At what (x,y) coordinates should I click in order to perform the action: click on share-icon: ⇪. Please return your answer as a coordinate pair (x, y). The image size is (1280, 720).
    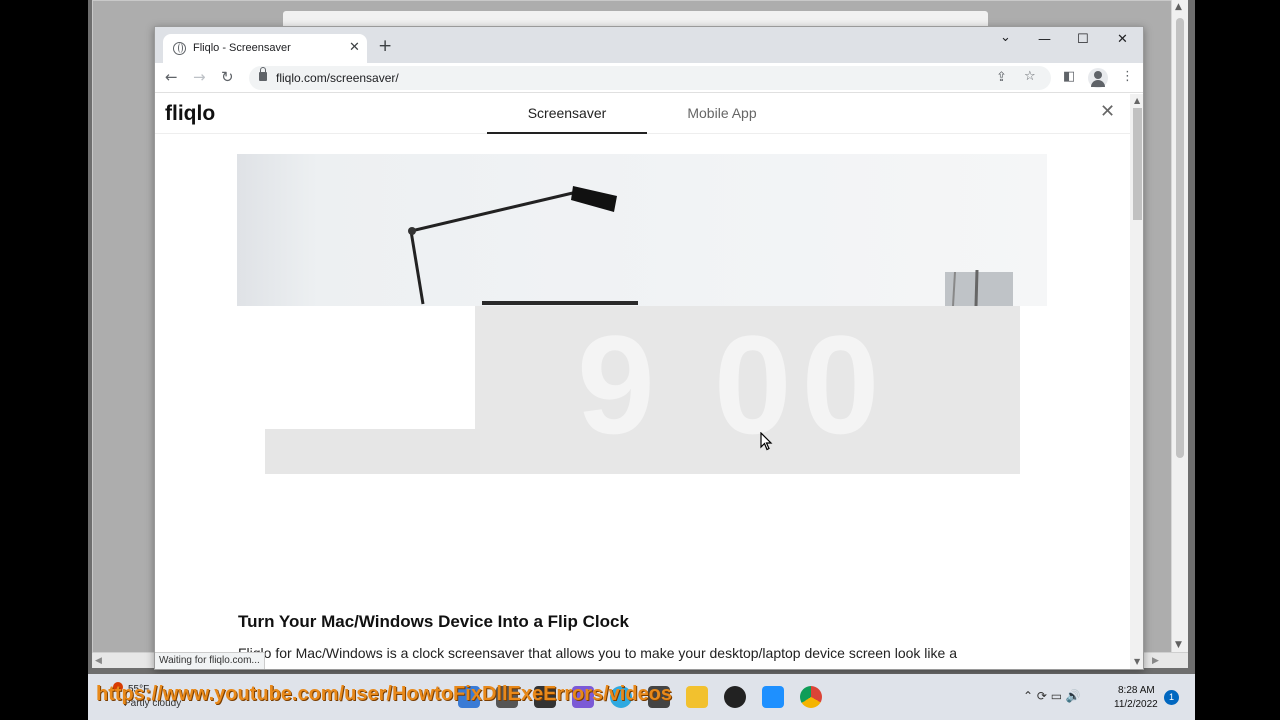
    Looking at the image, I should click on (1001, 77).